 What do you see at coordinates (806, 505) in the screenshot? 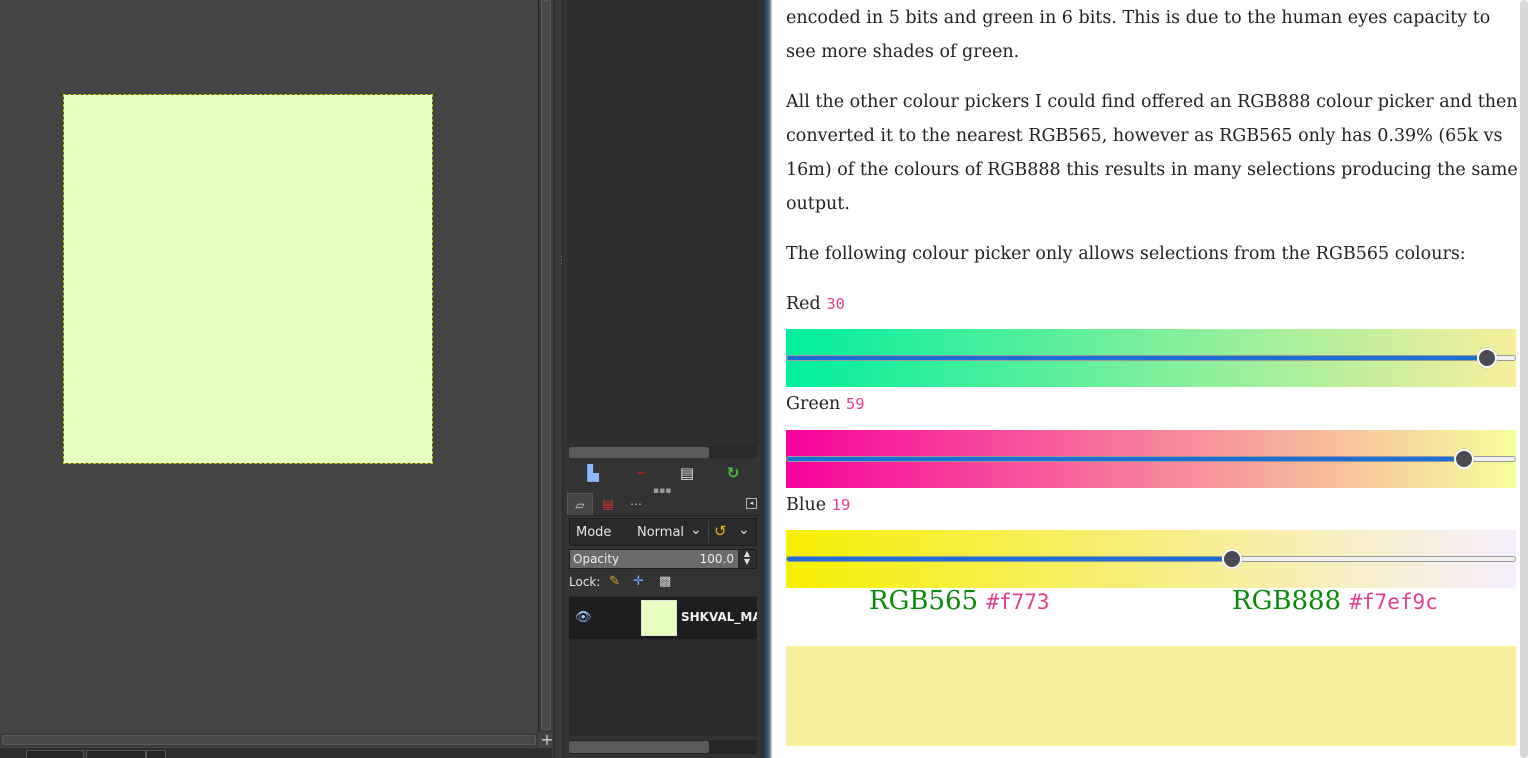
I see `slider-name: Blue` at bounding box center [806, 505].